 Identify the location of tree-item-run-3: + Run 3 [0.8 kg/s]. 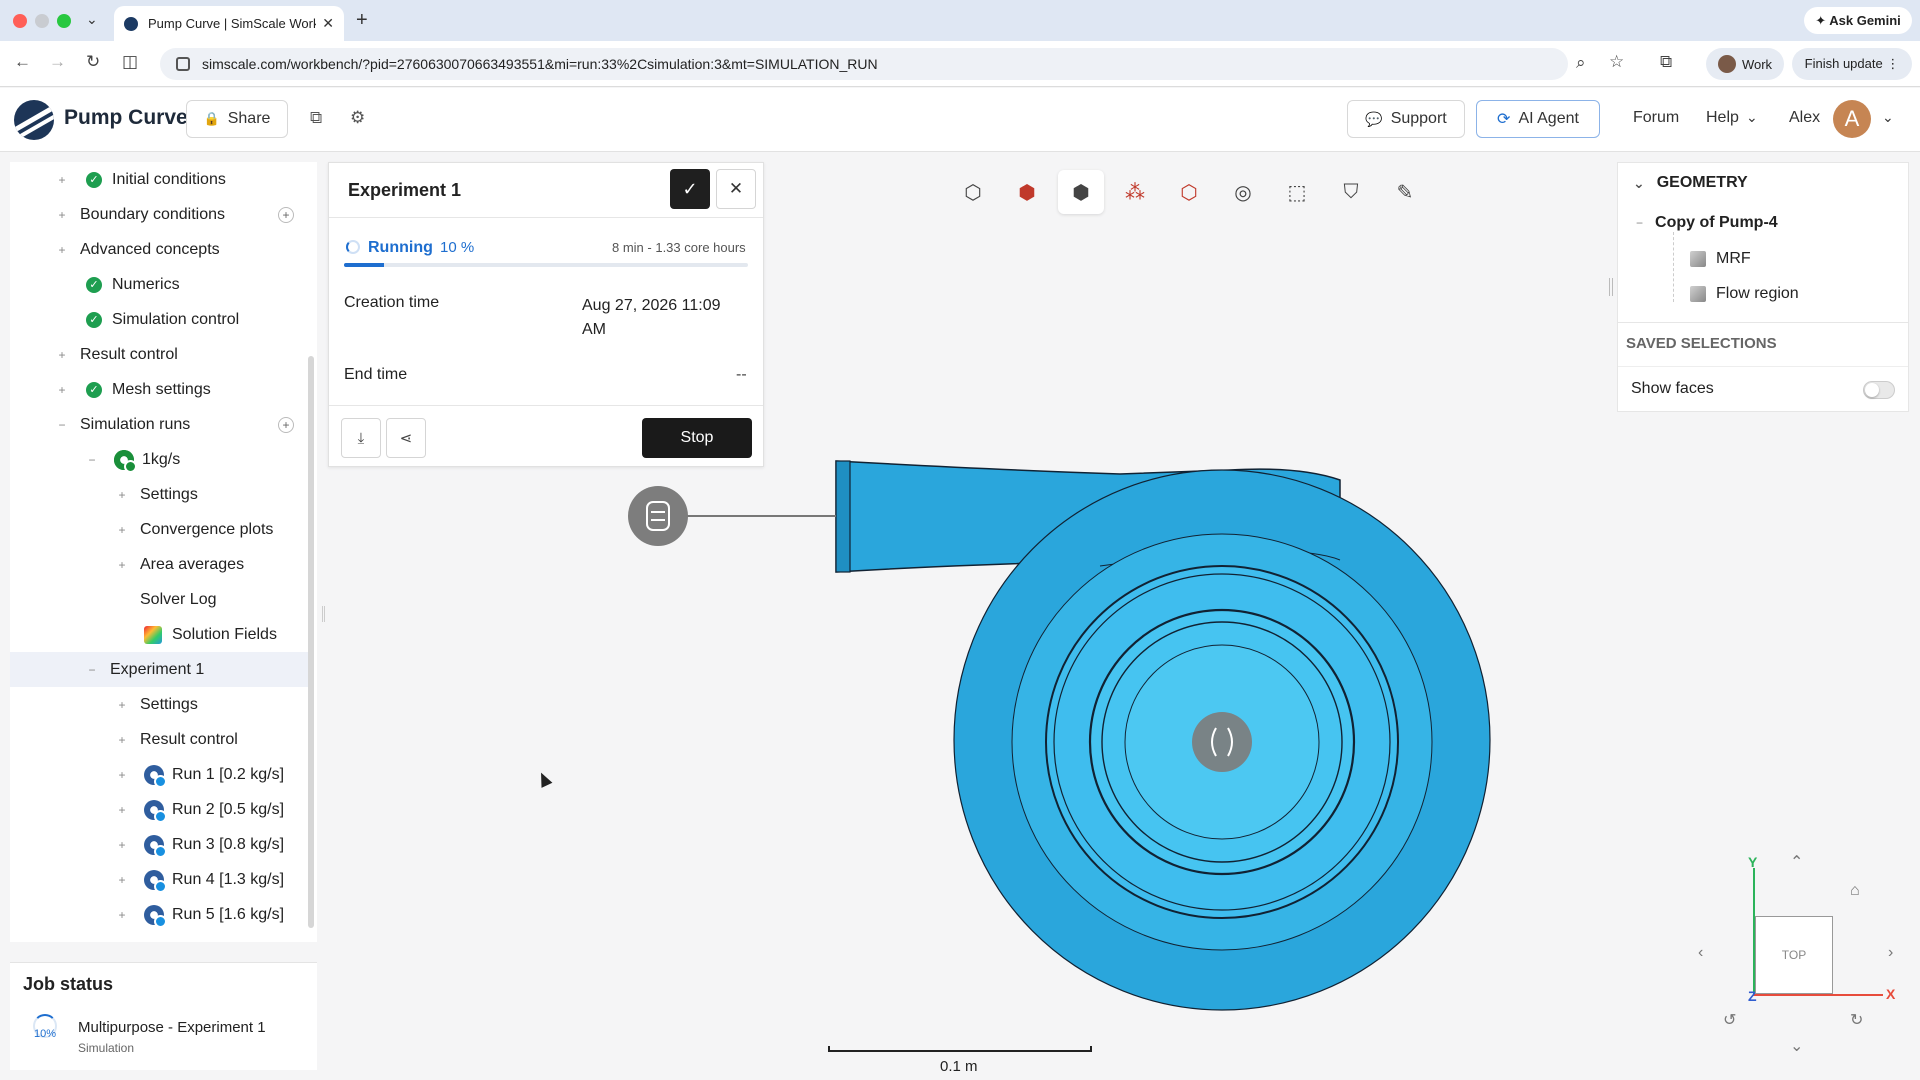
(159, 844).